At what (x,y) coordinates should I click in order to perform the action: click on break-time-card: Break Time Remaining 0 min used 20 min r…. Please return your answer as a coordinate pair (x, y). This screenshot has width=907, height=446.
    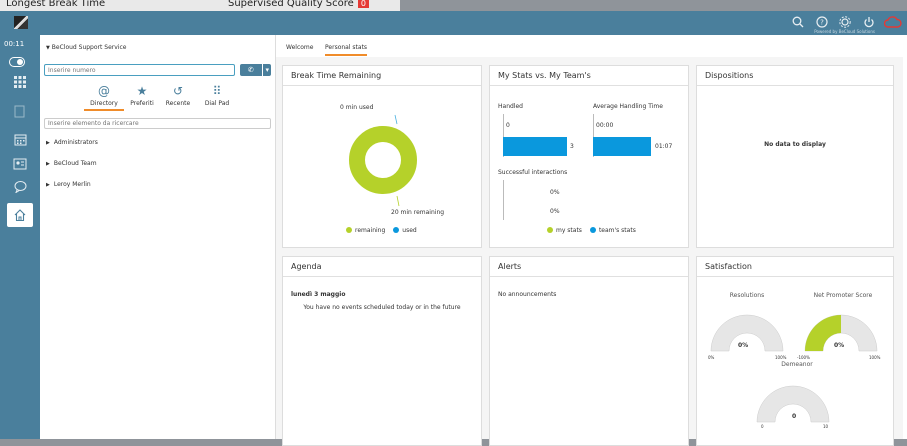
    Looking at the image, I should click on (382, 156).